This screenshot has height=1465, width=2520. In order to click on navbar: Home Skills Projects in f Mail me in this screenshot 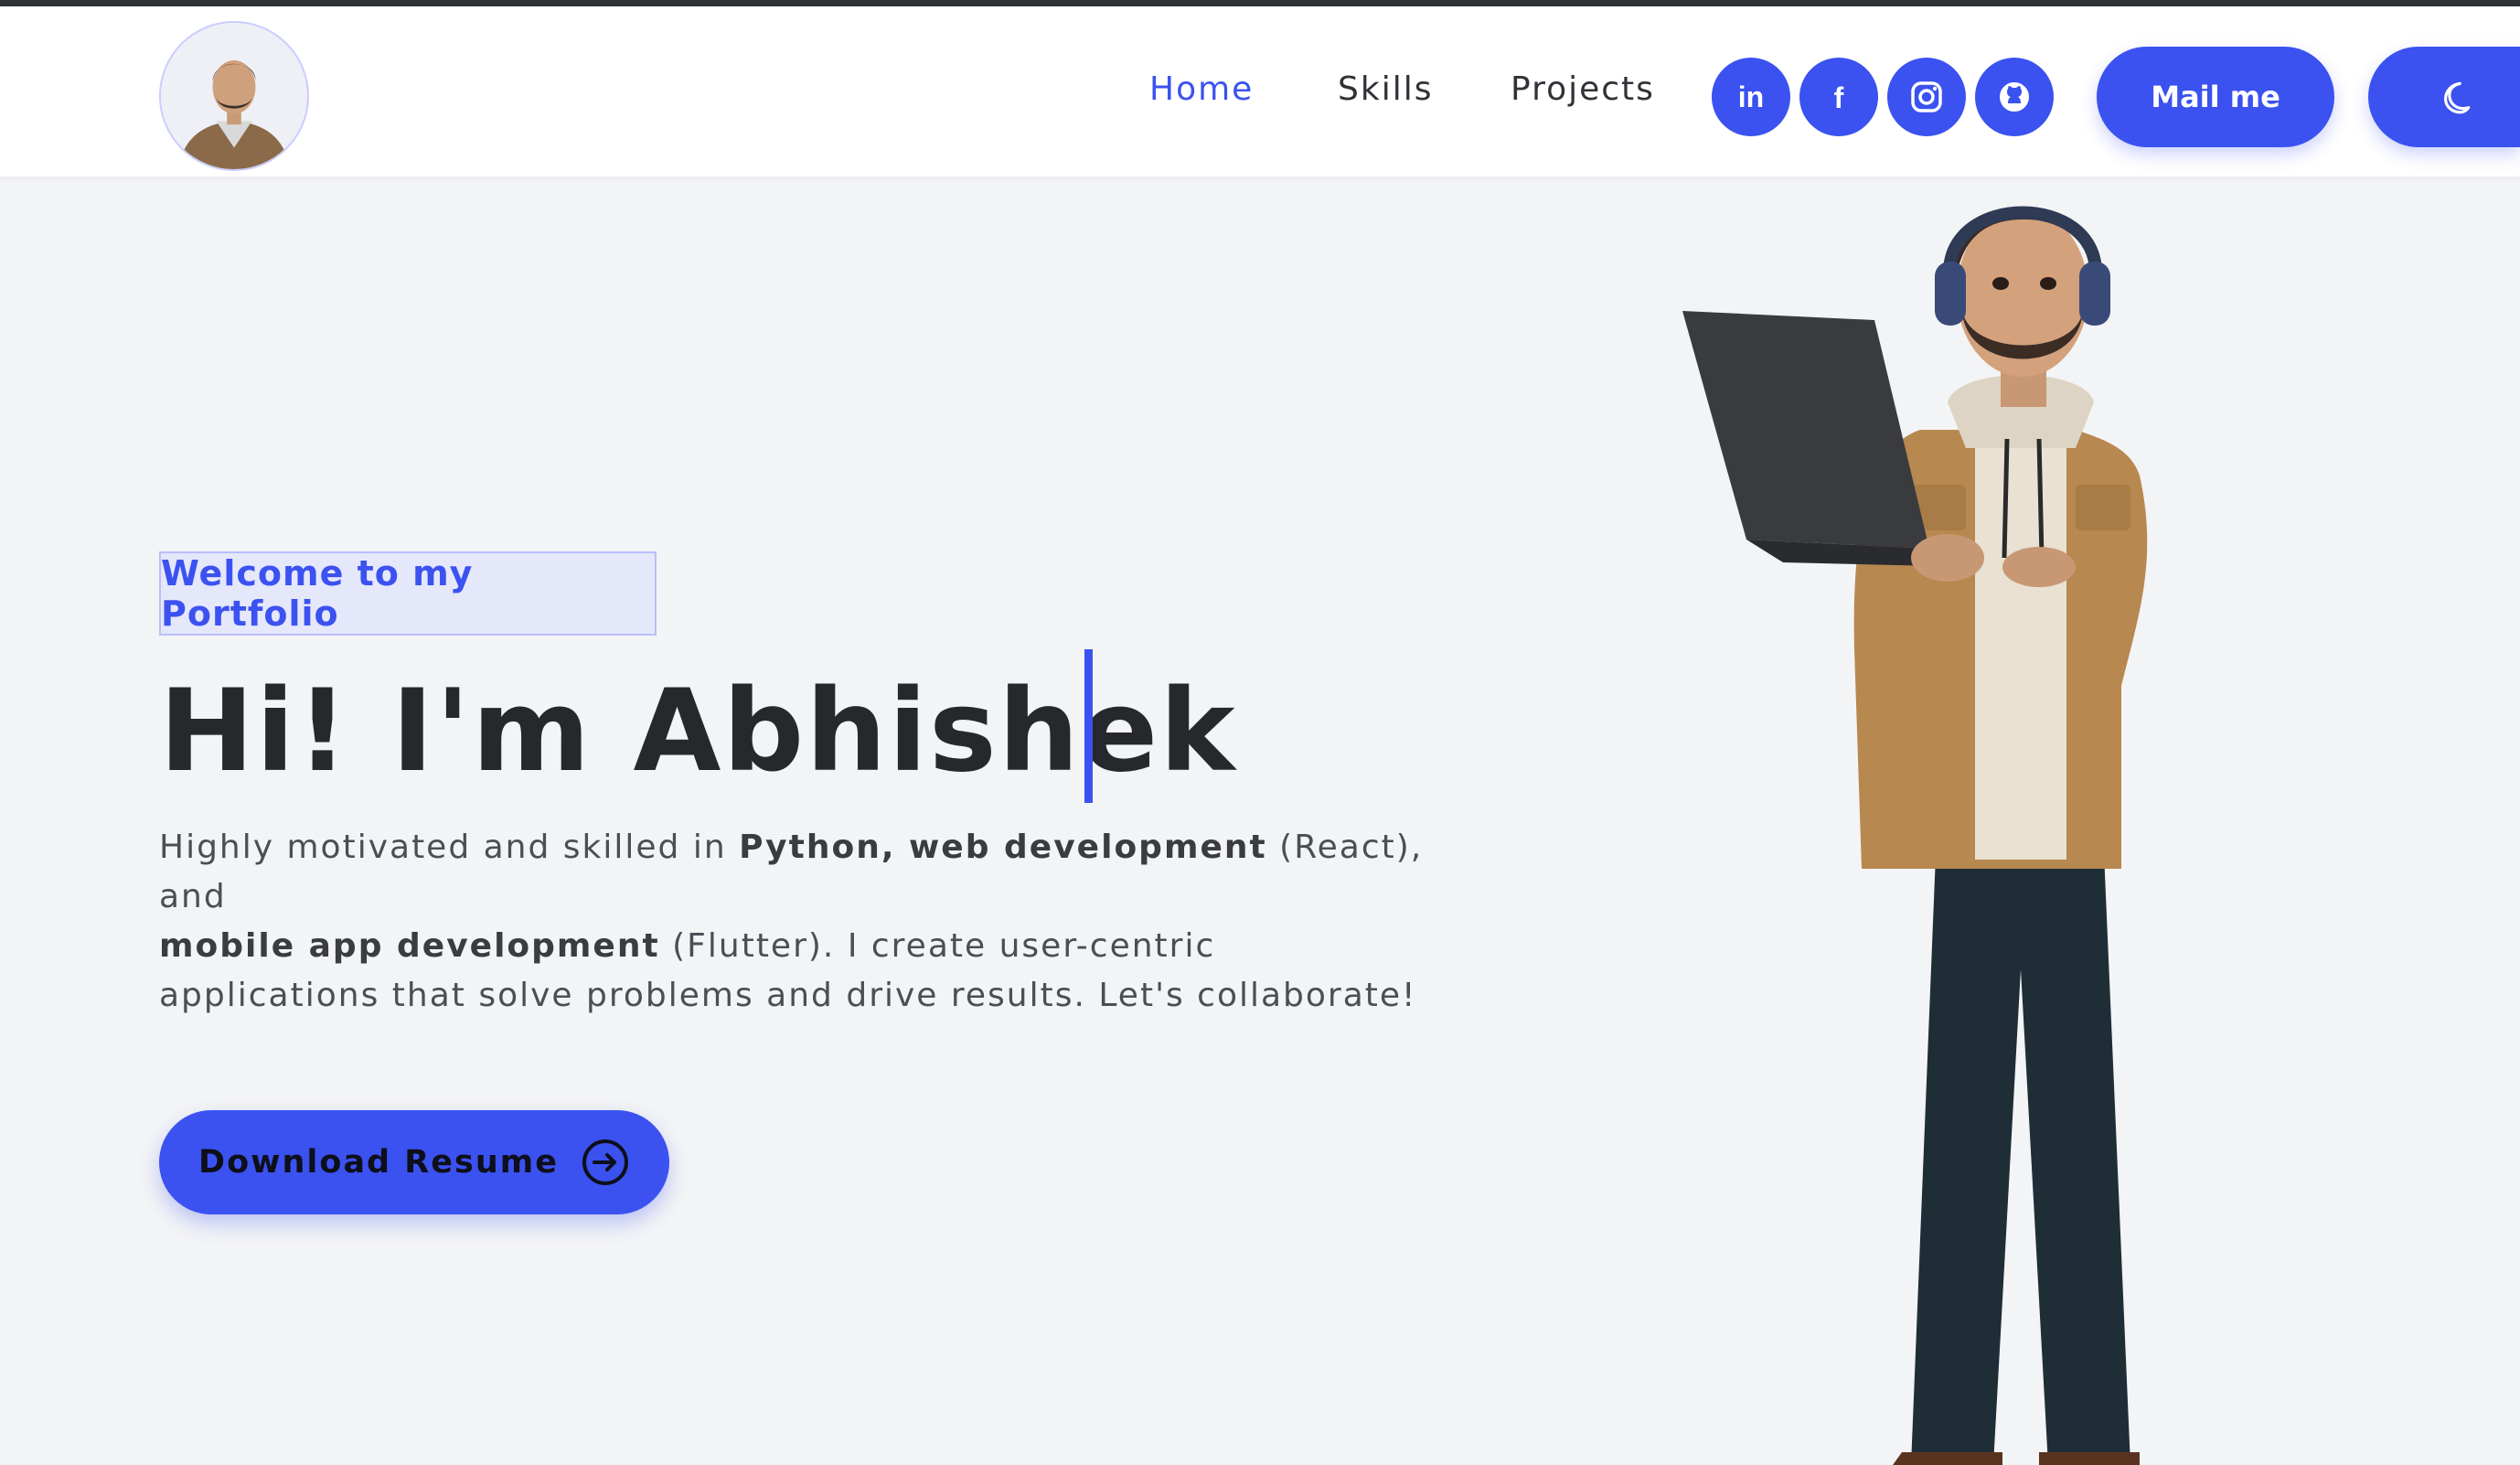, I will do `click(1260, 91)`.